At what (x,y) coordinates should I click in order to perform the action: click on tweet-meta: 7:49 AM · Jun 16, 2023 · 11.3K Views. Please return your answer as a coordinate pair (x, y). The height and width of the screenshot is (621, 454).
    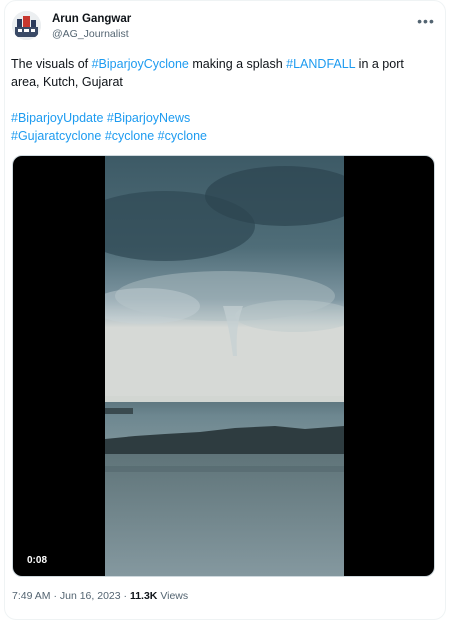
    Looking at the image, I should click on (100, 596).